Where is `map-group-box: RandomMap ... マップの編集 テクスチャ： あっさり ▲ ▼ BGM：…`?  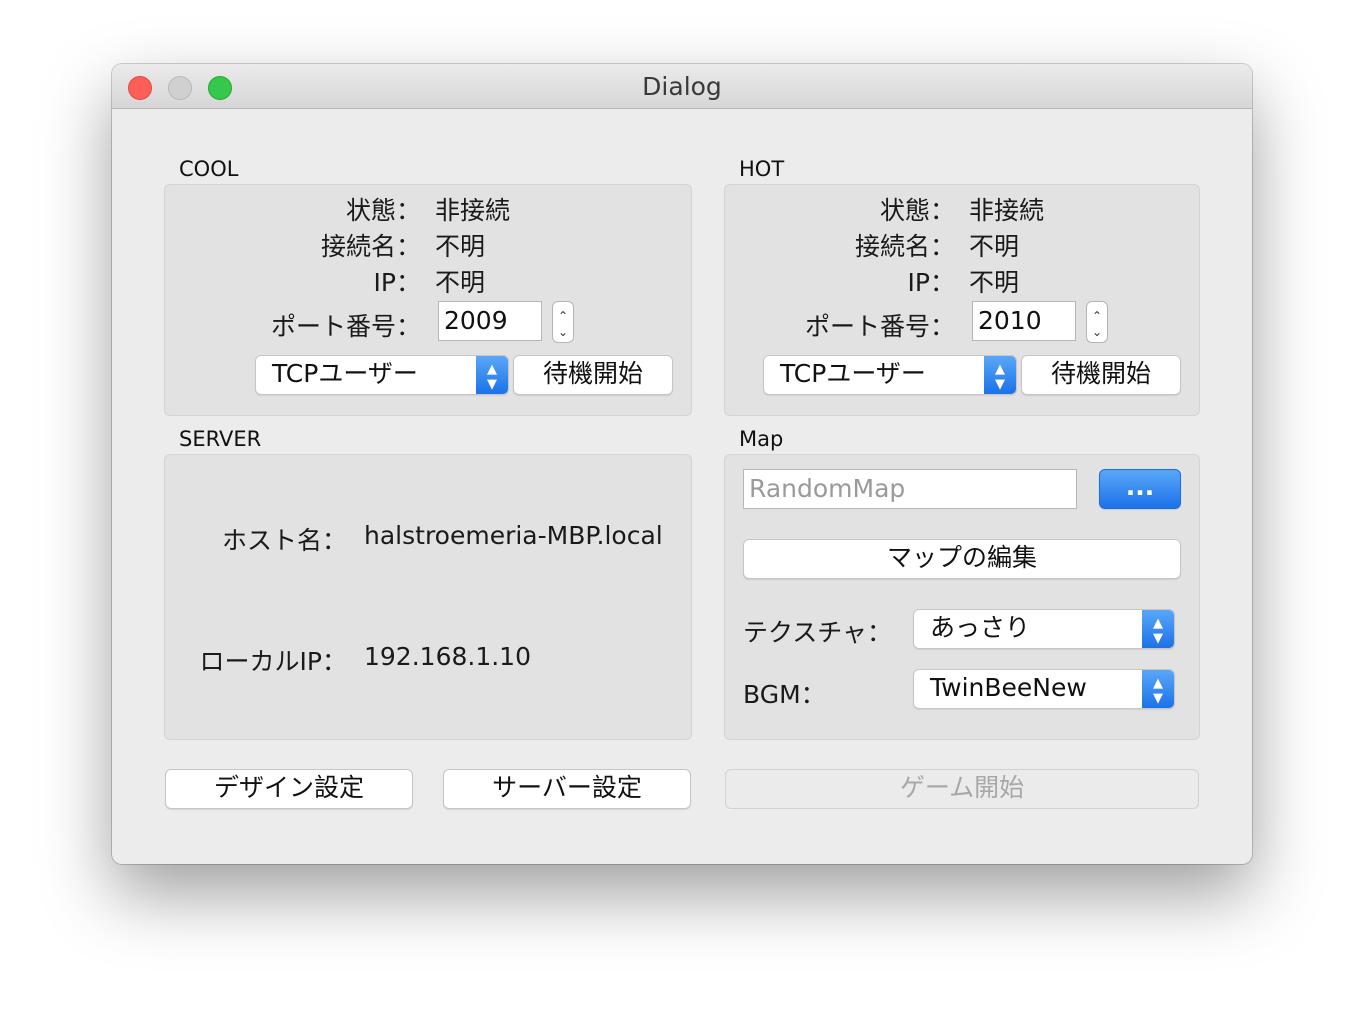 map-group-box: RandomMap ... マップの編集 テクスチャ： あっさり ▲ ▼ BGM：… is located at coordinates (962, 597).